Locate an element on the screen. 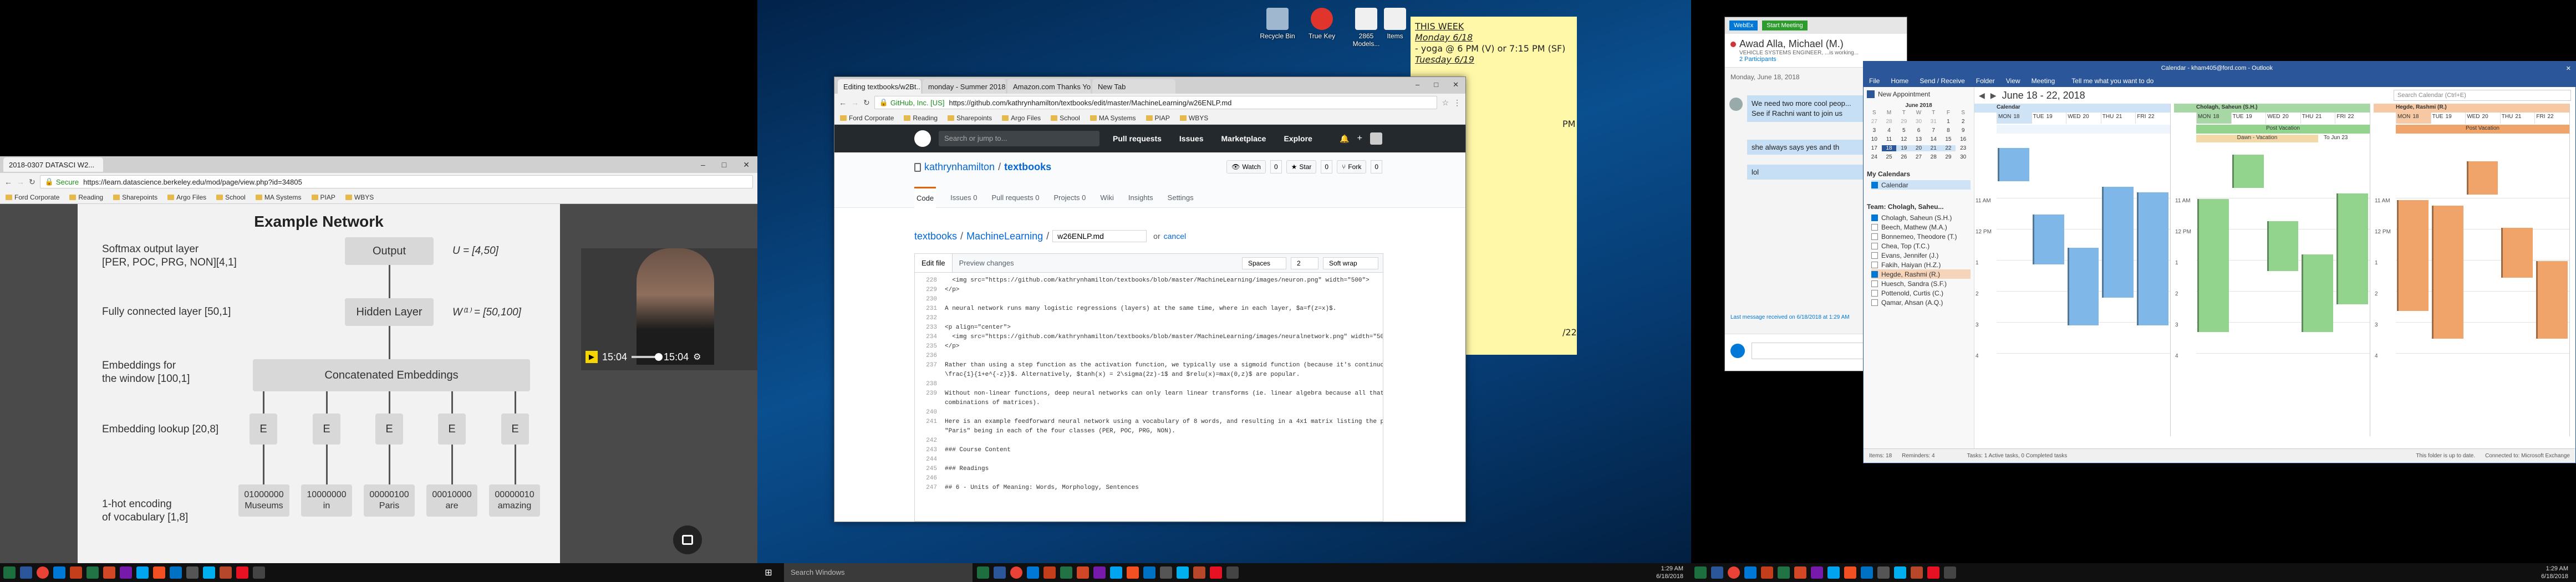 This screenshot has height=582, width=2576. breadcrumb-repo: textbooks is located at coordinates (936, 236).